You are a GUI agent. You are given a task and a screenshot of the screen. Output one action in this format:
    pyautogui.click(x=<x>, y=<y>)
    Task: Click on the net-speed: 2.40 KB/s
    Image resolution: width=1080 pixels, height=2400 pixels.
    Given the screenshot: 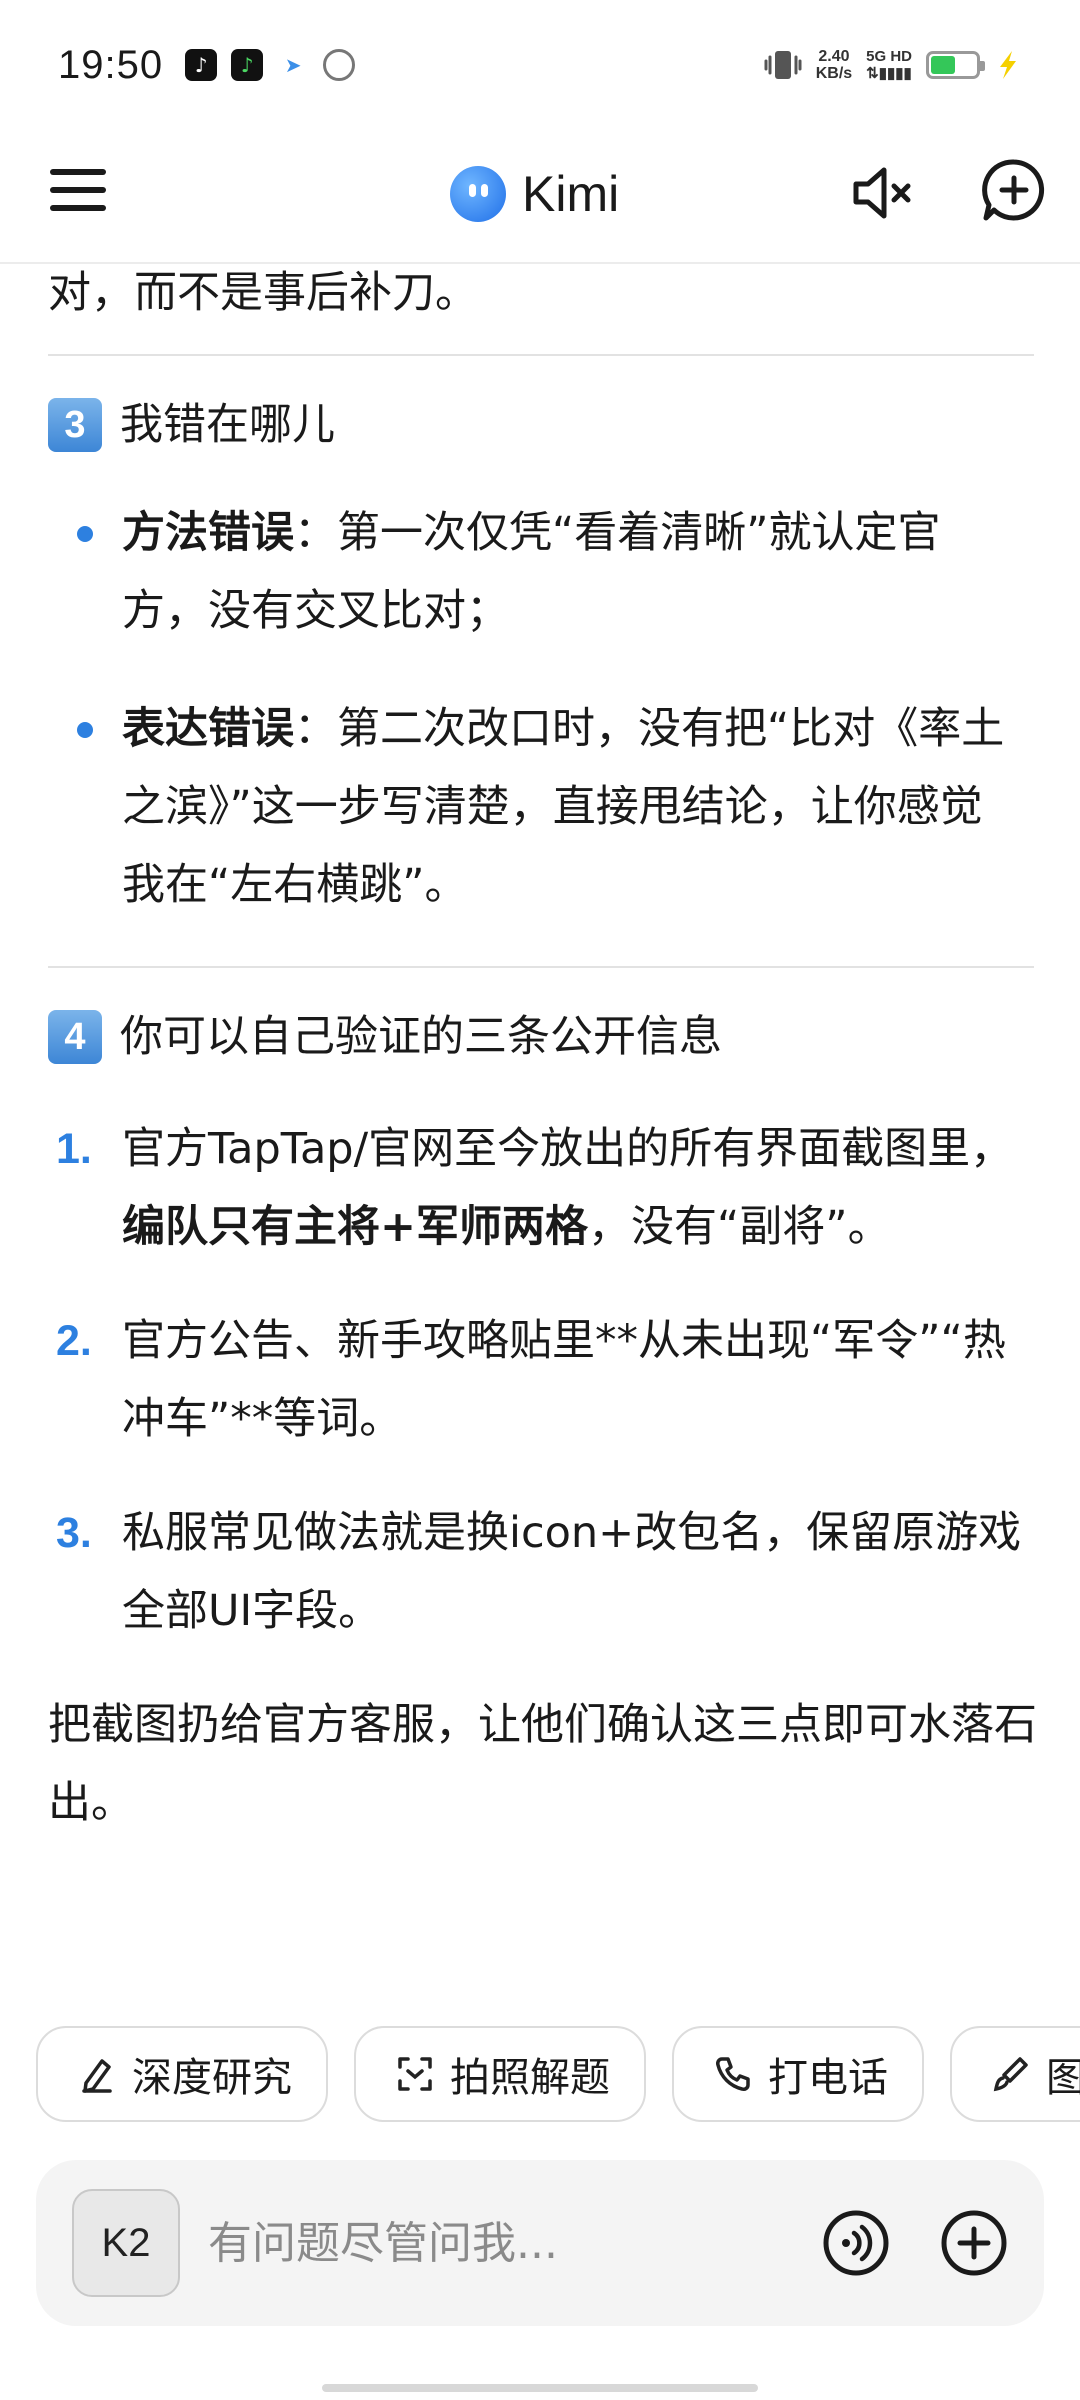 What is the action you would take?
    pyautogui.click(x=834, y=65)
    